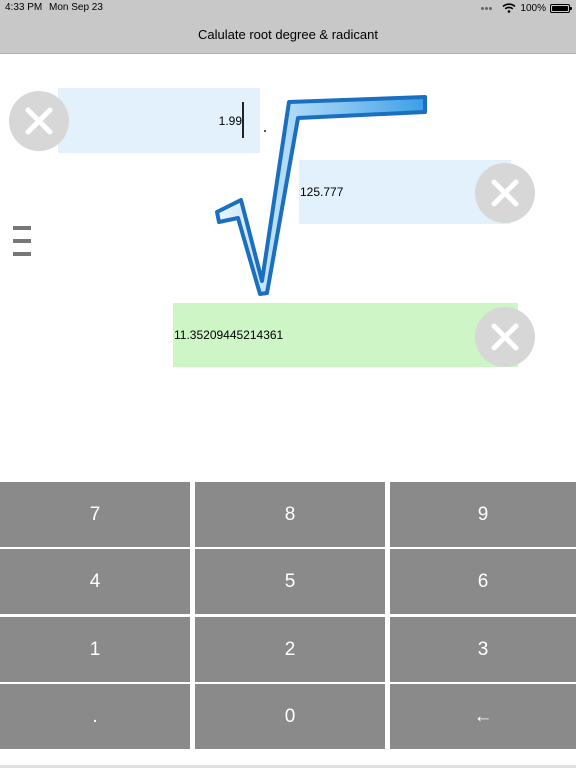  I want to click on battery-fill, so click(560, 8).